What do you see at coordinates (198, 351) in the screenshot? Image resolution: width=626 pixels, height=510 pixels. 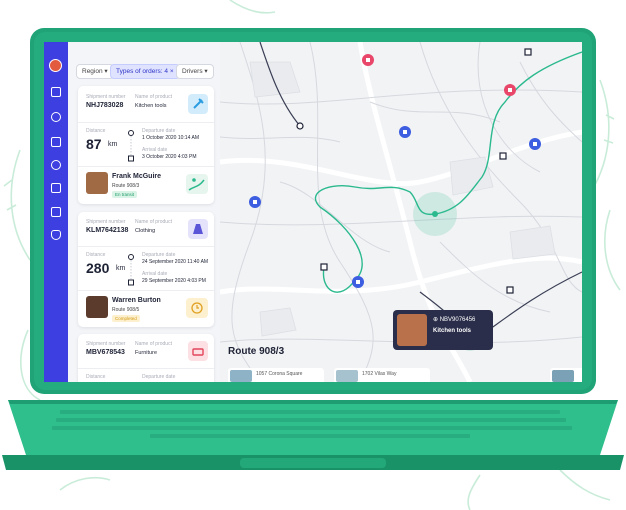 I see `furniture-icon` at bounding box center [198, 351].